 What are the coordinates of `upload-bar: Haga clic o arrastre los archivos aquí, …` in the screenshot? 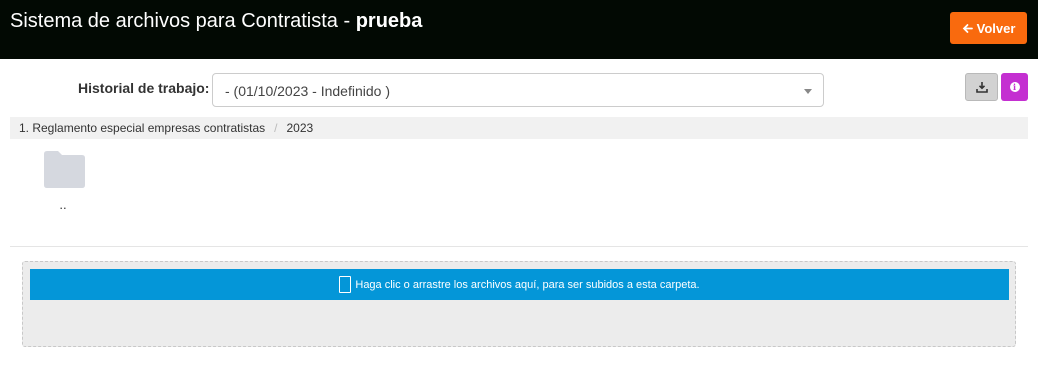 It's located at (519, 284).